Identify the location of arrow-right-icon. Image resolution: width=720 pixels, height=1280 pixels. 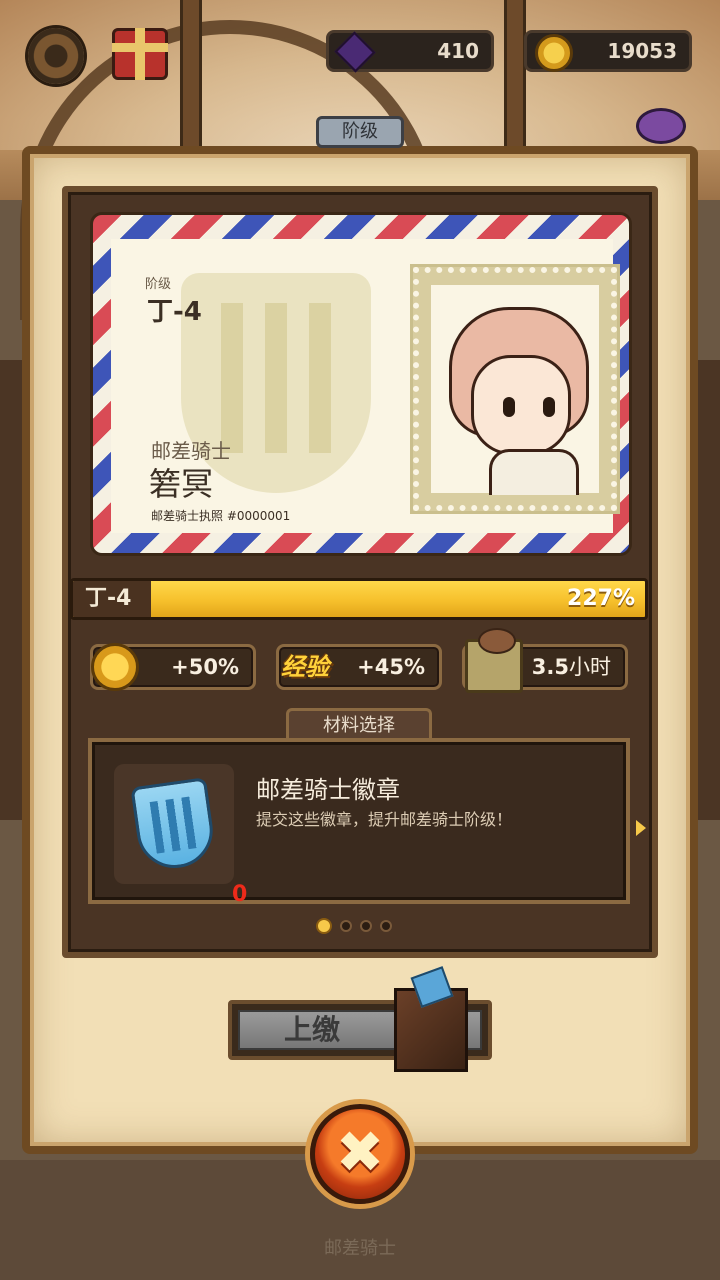
(641, 828).